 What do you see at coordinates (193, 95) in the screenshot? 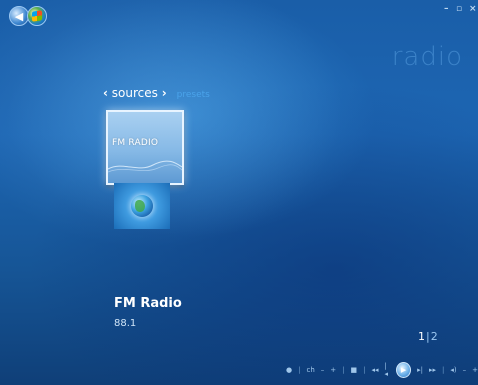
I see `tab-presets: presets` at bounding box center [193, 95].